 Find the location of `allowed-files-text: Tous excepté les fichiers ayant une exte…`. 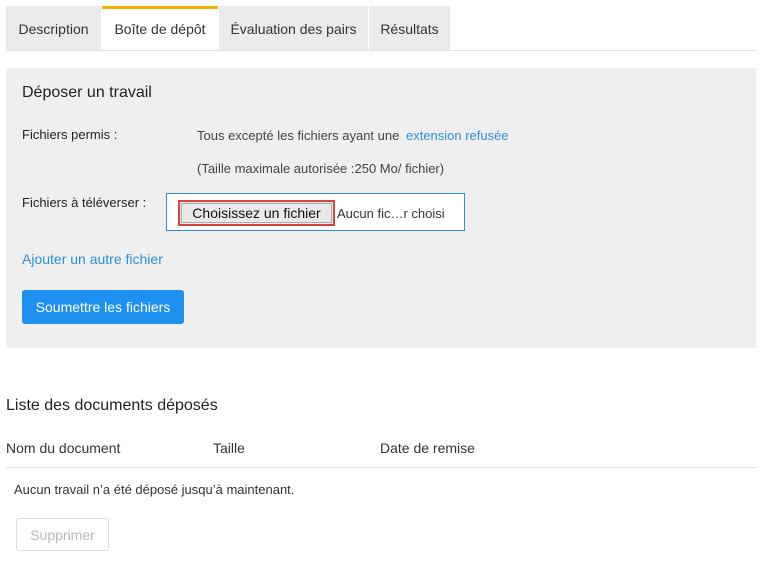

allowed-files-text: Tous excepté les fichiers ayant une exte… is located at coordinates (353, 135).